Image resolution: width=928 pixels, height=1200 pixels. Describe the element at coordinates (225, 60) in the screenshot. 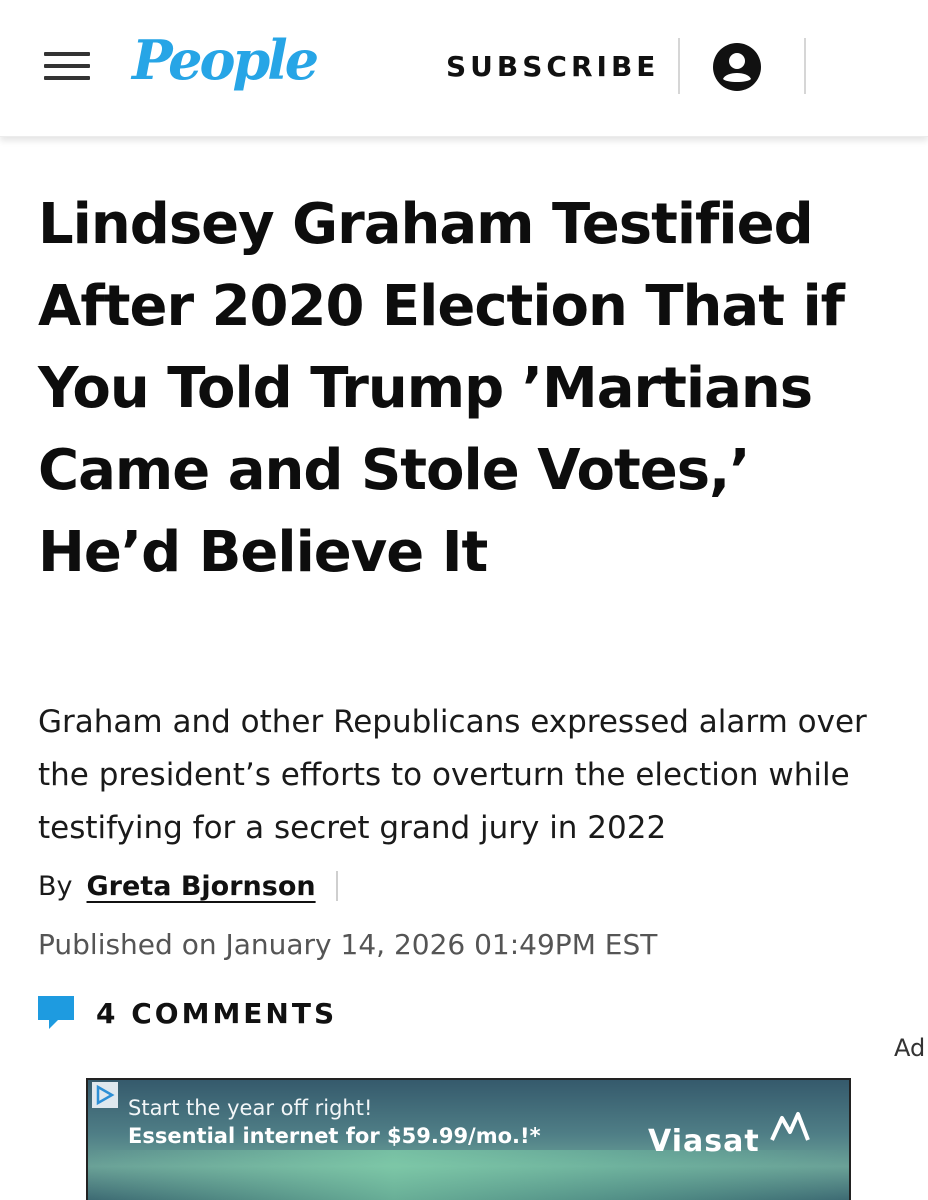

I see `site-logo: People` at that location.